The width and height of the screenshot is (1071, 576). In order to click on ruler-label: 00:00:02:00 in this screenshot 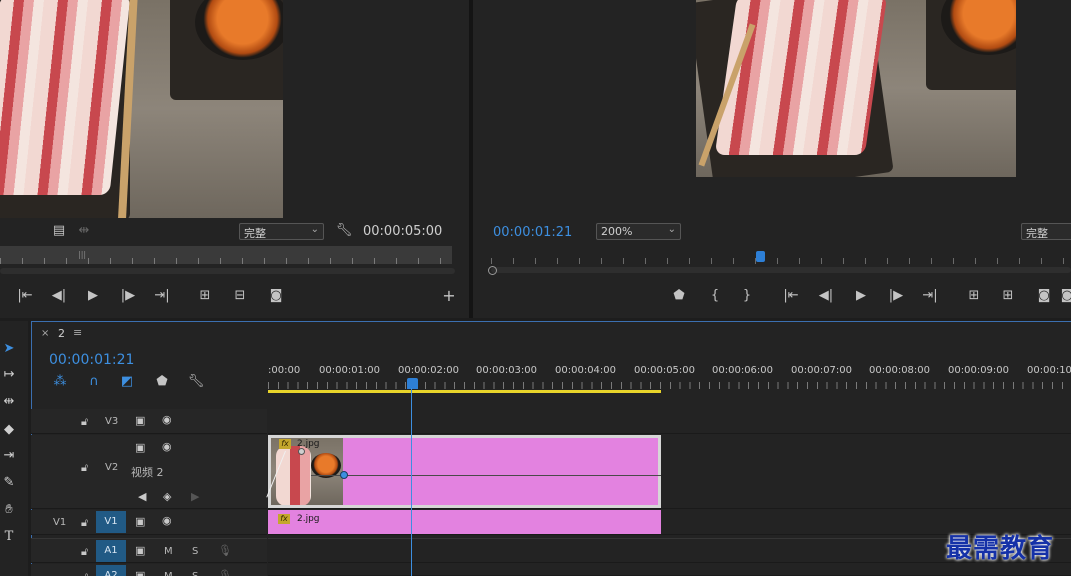, I will do `click(429, 370)`.